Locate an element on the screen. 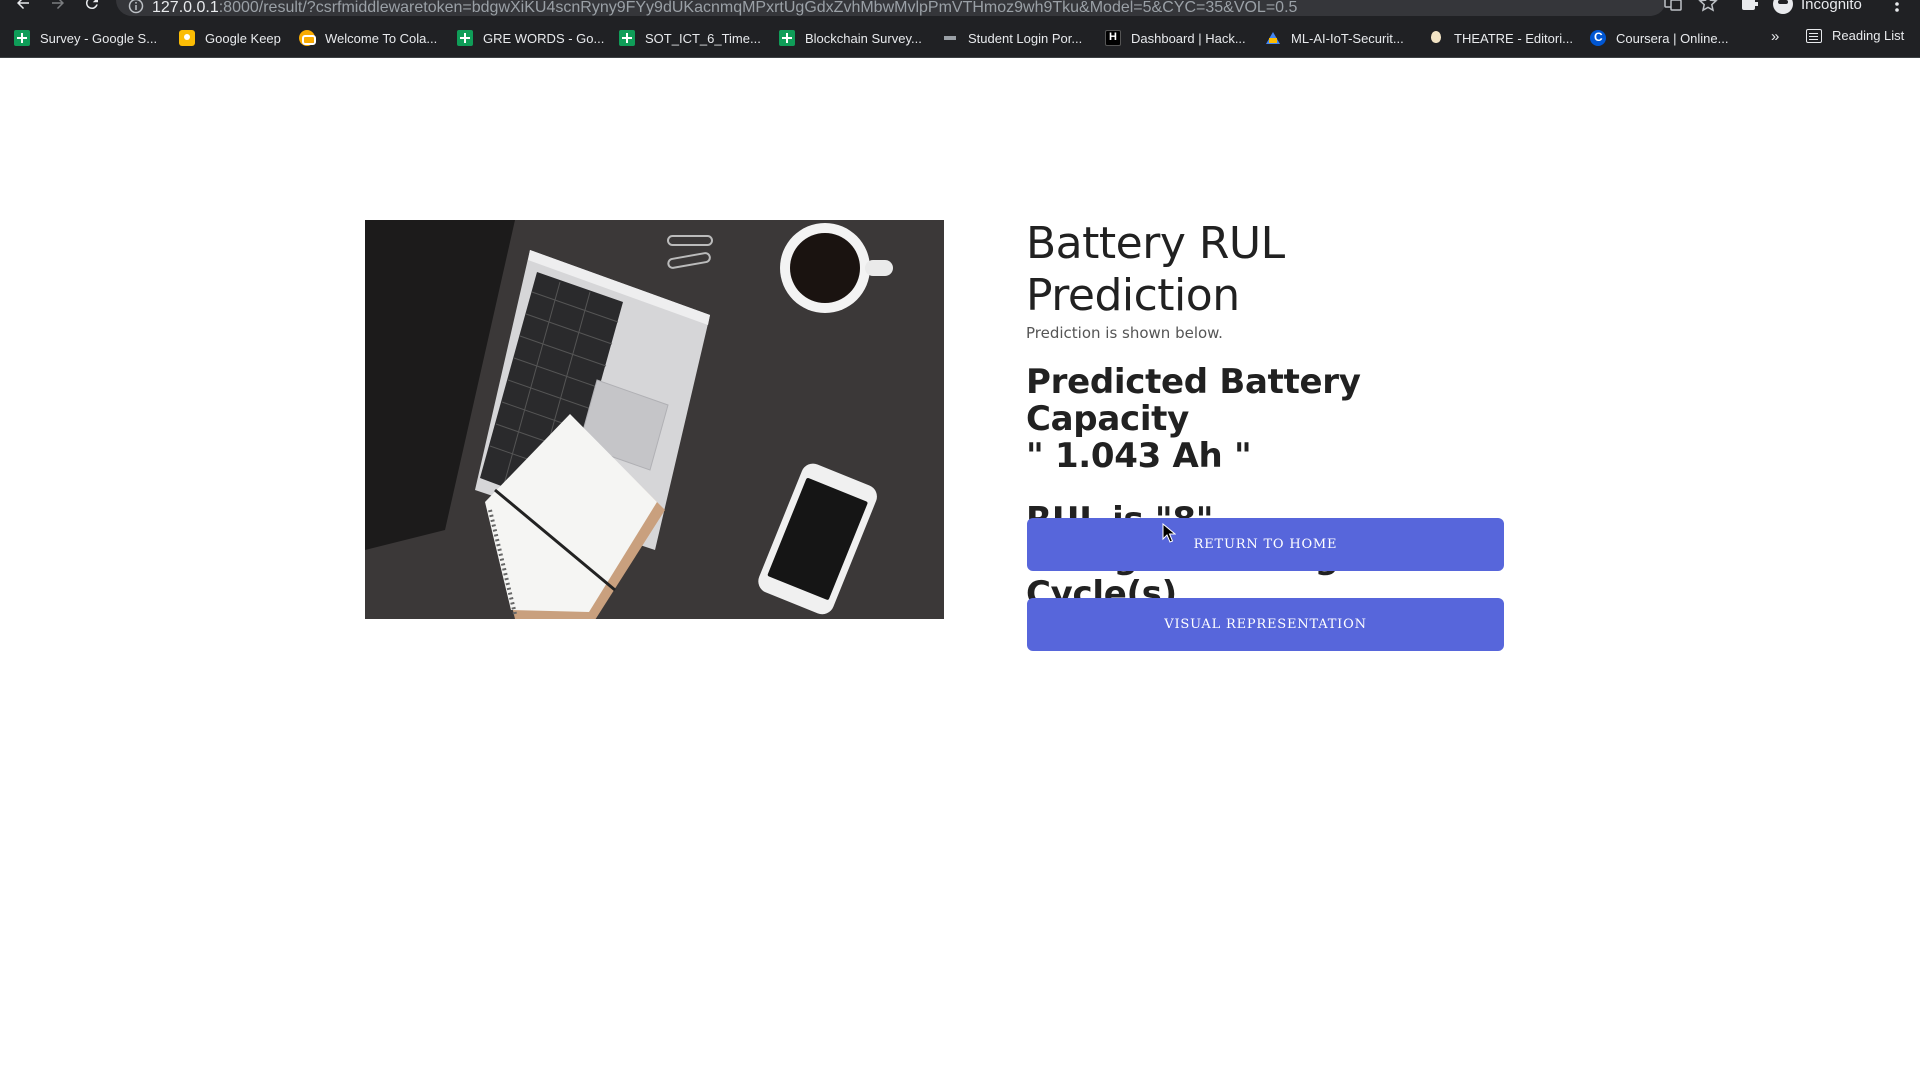 Image resolution: width=1920 pixels, height=1080 pixels. url-host: 127.0.0.1 is located at coordinates (185, 8).